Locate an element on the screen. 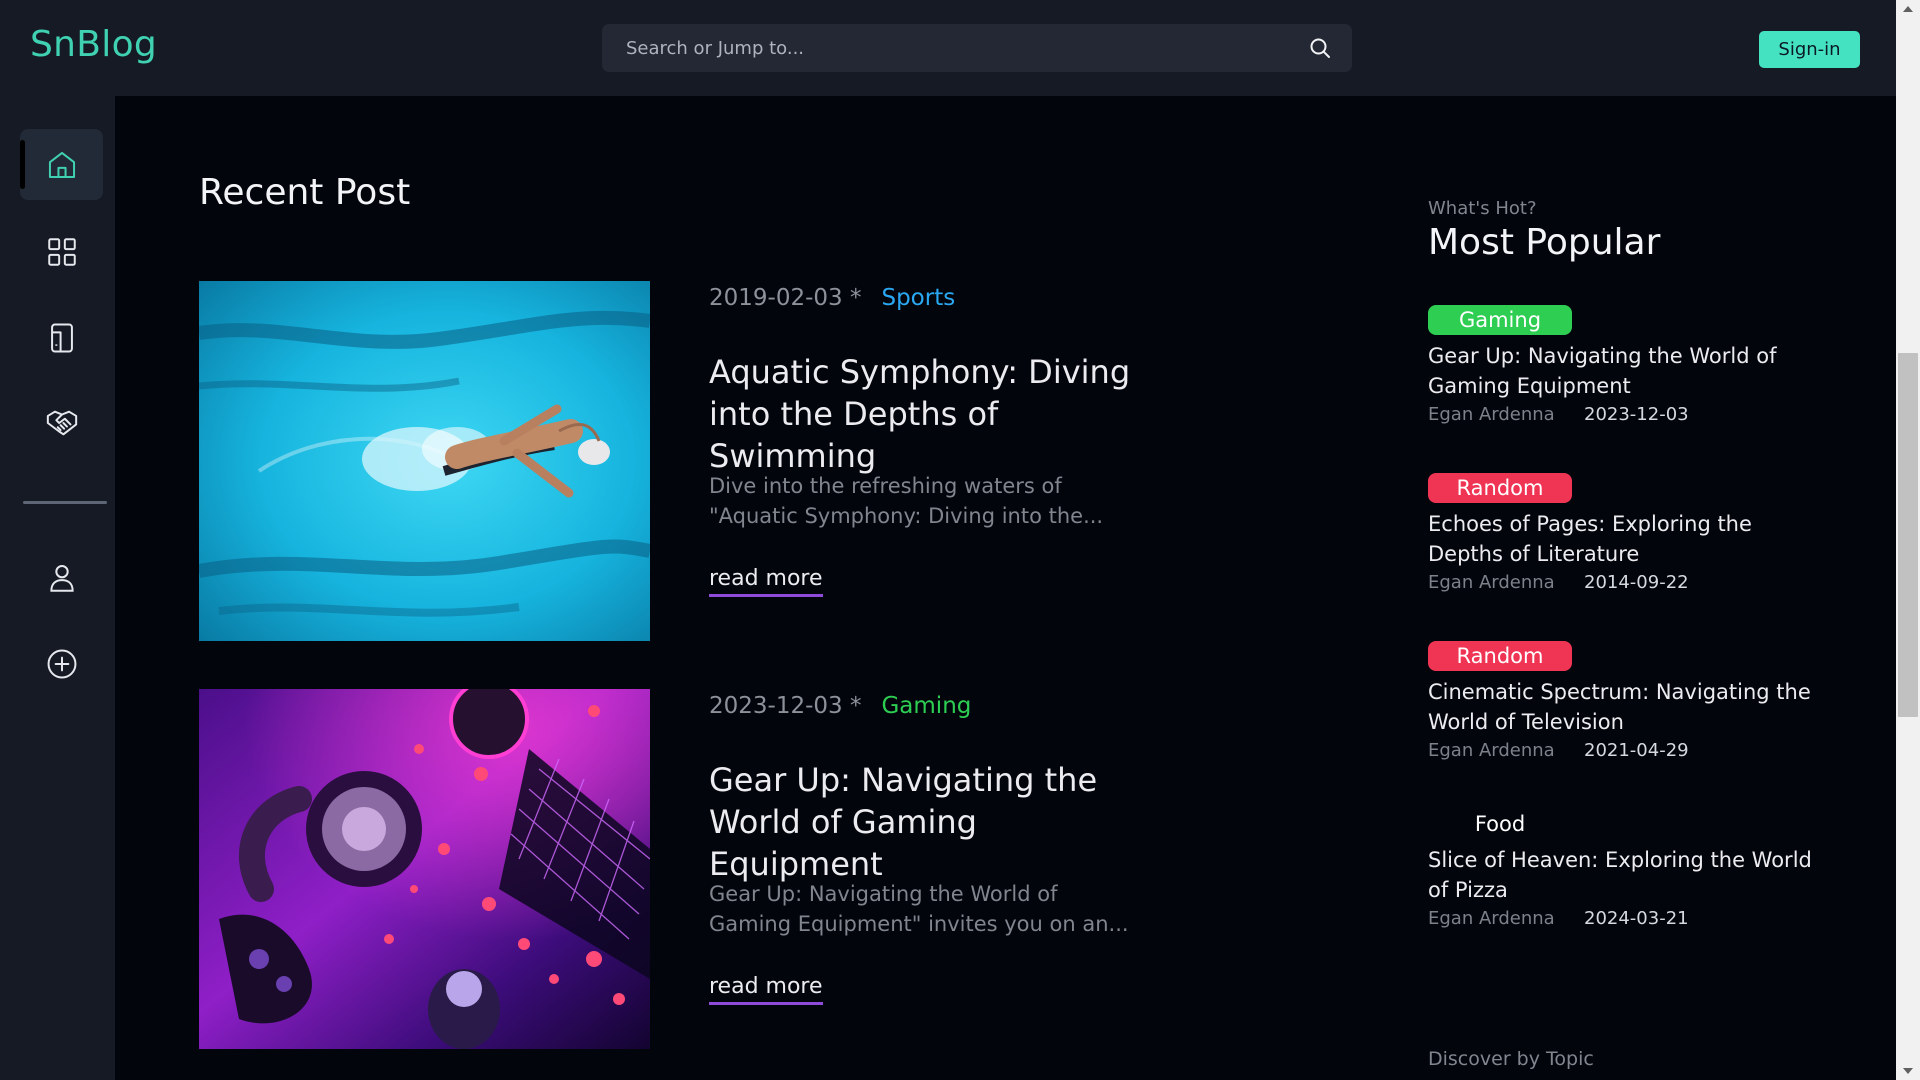  popular-item-meta: Egan Ardenna 2023-12-03 is located at coordinates (1628, 415).